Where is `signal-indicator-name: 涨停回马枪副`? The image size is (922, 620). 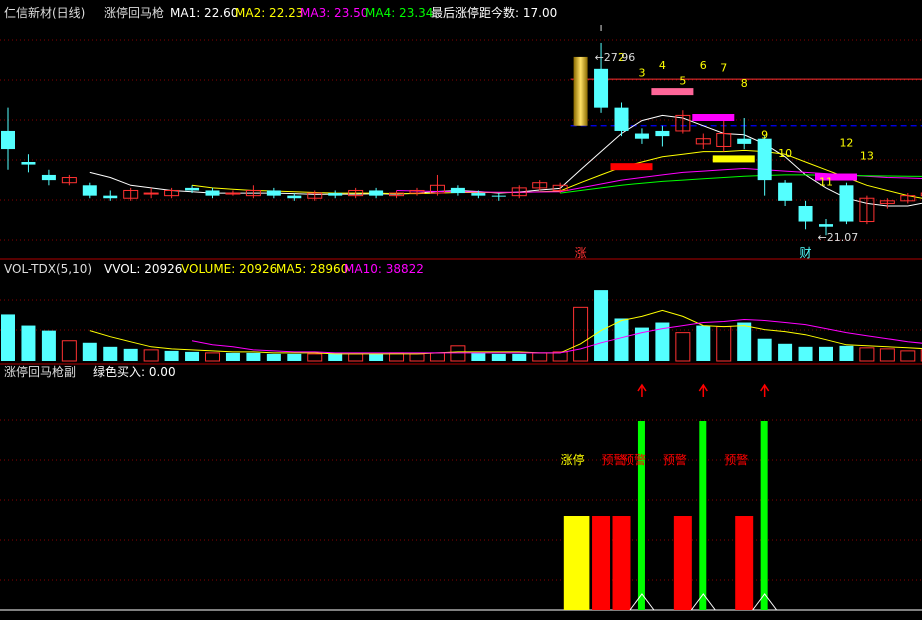
signal-indicator-name: 涨停回马枪副 is located at coordinates (40, 371).